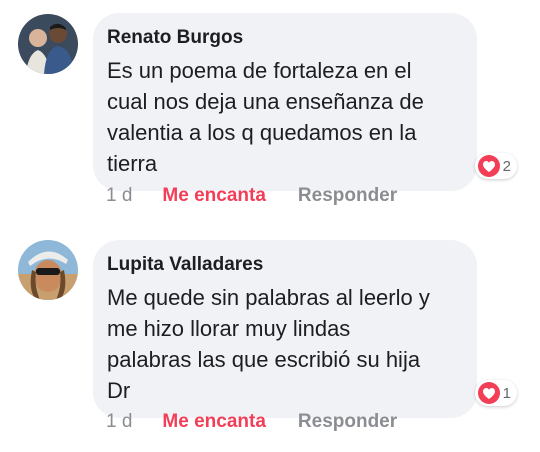  I want to click on comment-author: Lupita Valladares, so click(285, 265).